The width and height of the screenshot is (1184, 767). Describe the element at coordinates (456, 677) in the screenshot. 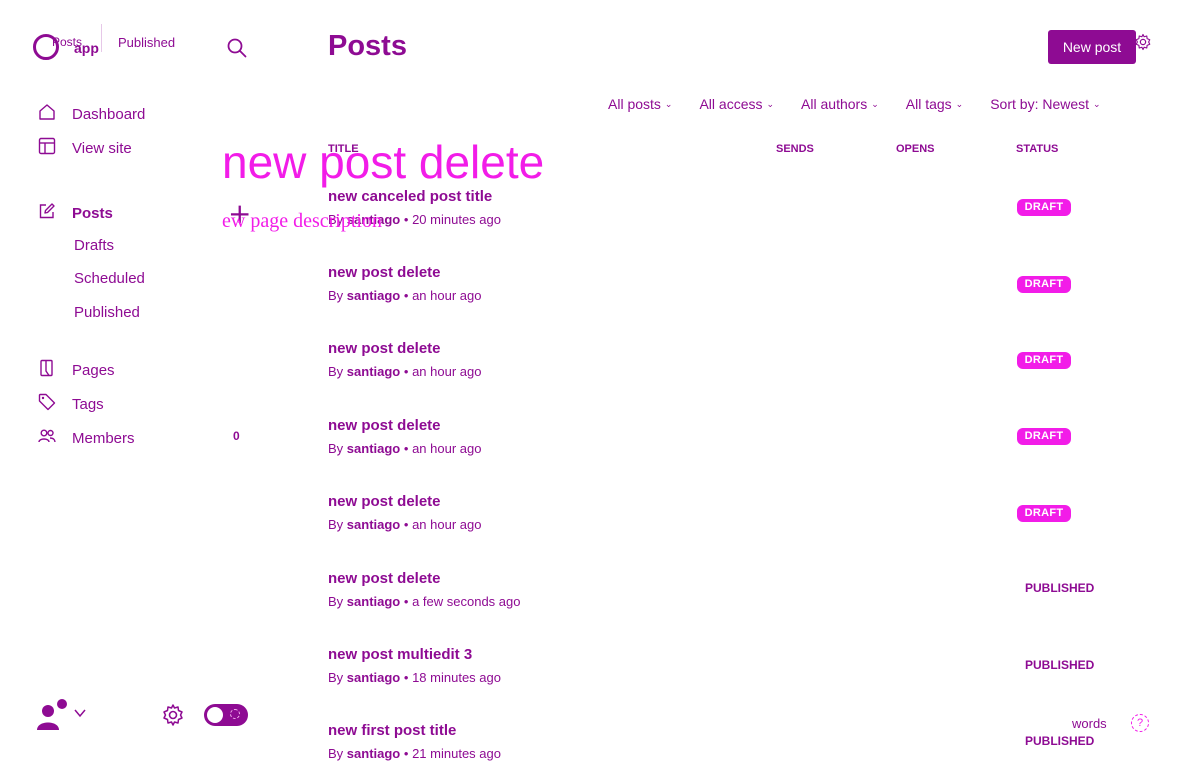

I see `post-time: 18 minutes ago` at that location.